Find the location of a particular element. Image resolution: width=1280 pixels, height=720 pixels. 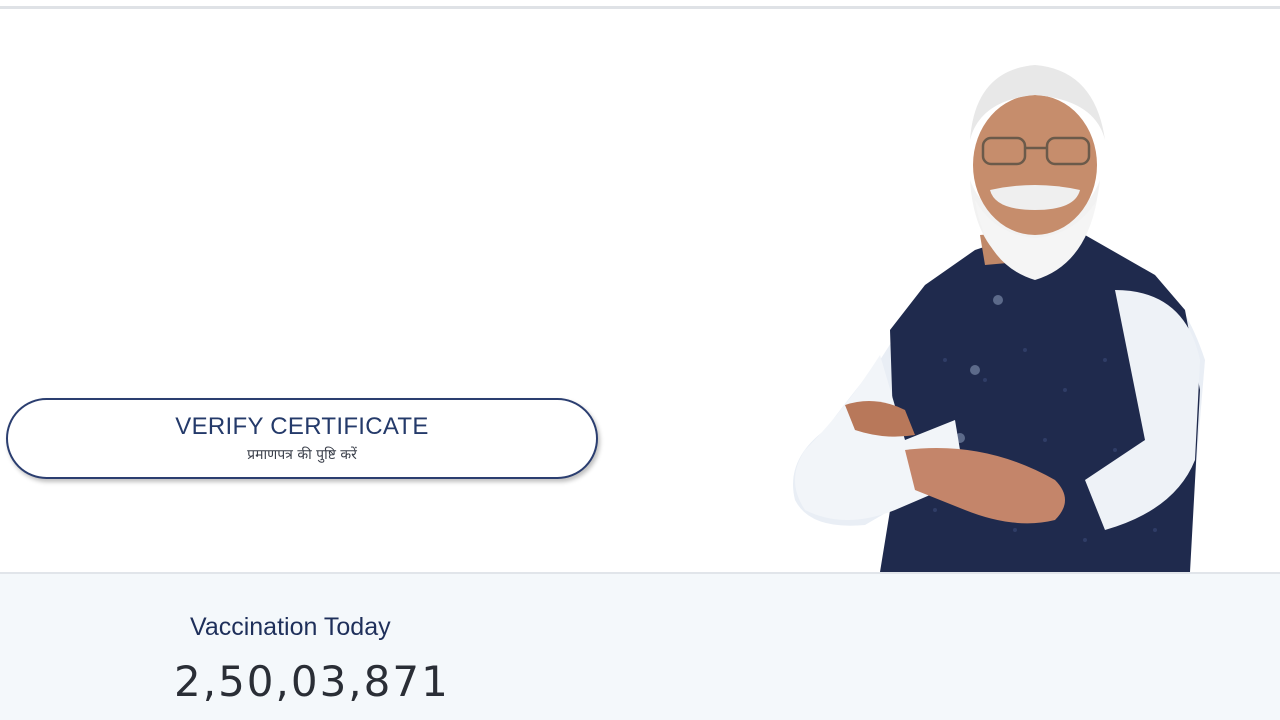

top-divider is located at coordinates (640, 7).